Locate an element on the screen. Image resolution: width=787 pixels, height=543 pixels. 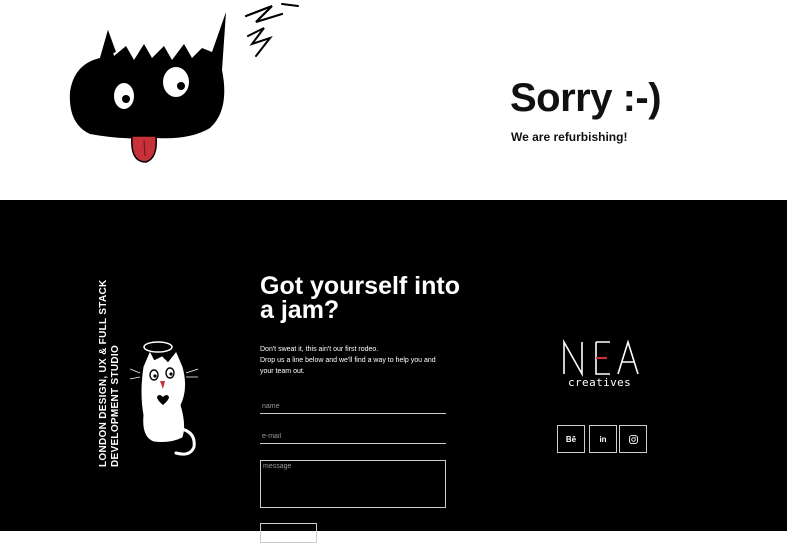
nea-creatives-logo: creatives is located at coordinates (602, 364).